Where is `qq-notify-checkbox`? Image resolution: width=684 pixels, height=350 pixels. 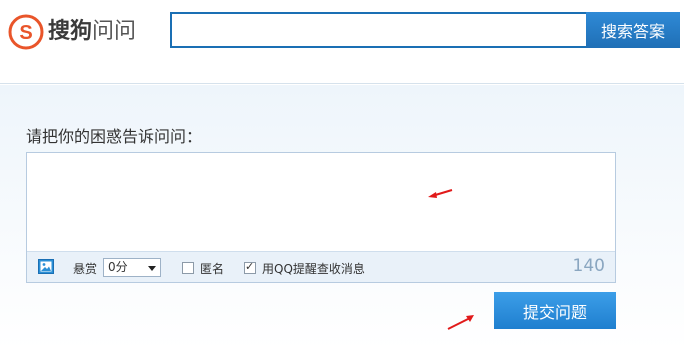 qq-notify-checkbox is located at coordinates (250, 267).